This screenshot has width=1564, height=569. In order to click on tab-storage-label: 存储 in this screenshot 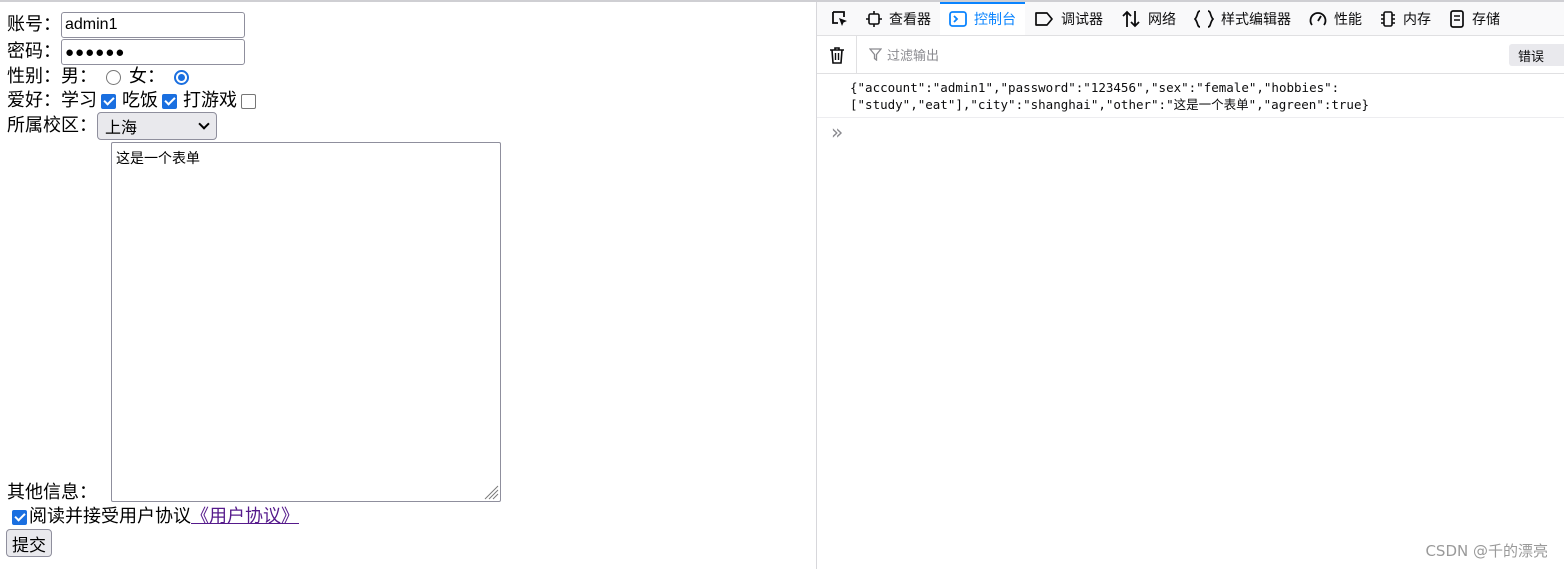, I will do `click(1486, 19)`.